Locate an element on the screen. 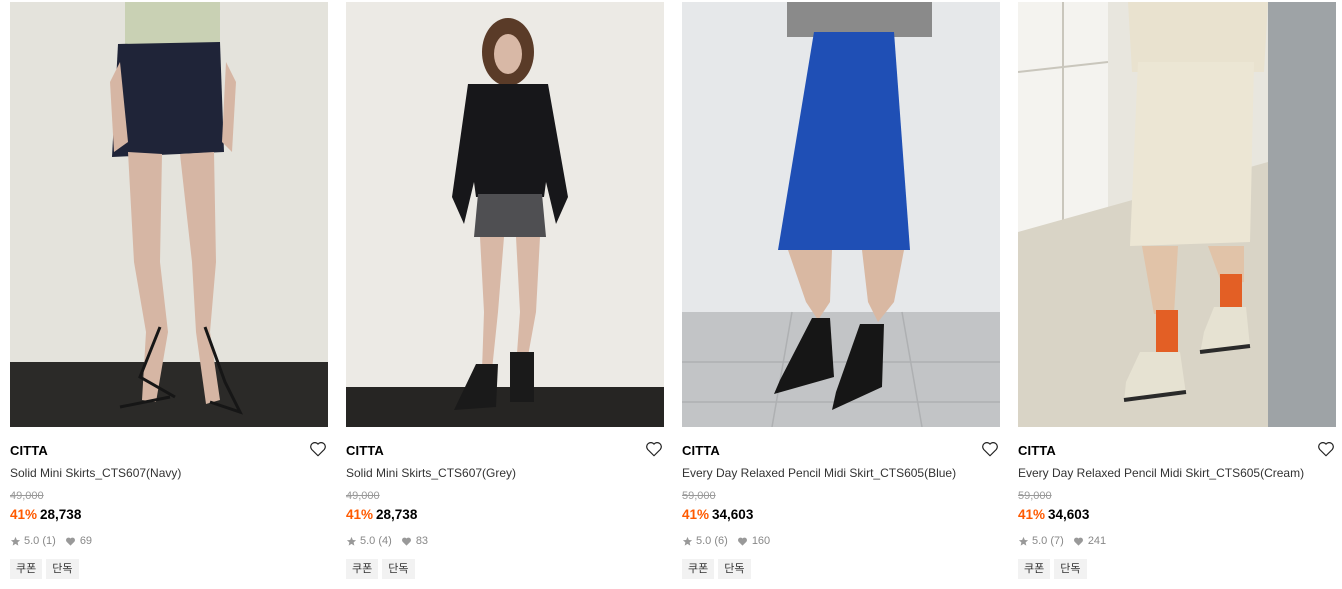 The width and height of the screenshot is (1342, 589). product-stats: 5.0 (4) 83 is located at coordinates (387, 541).